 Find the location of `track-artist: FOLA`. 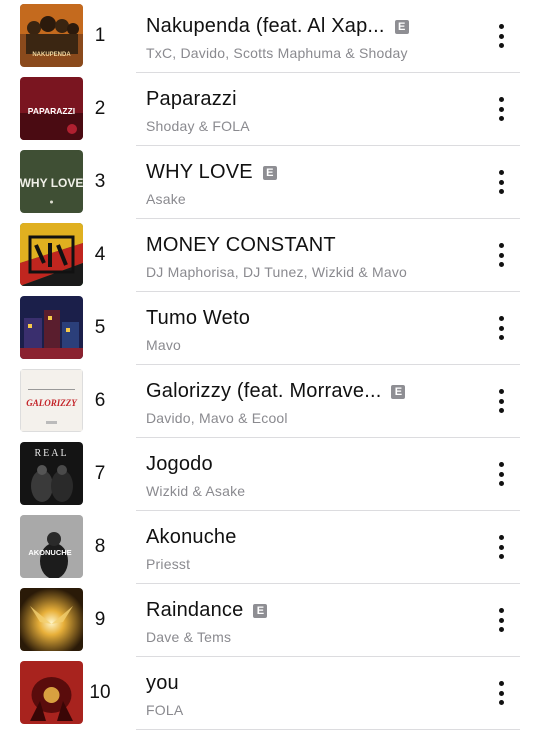

track-artist: FOLA is located at coordinates (165, 710).